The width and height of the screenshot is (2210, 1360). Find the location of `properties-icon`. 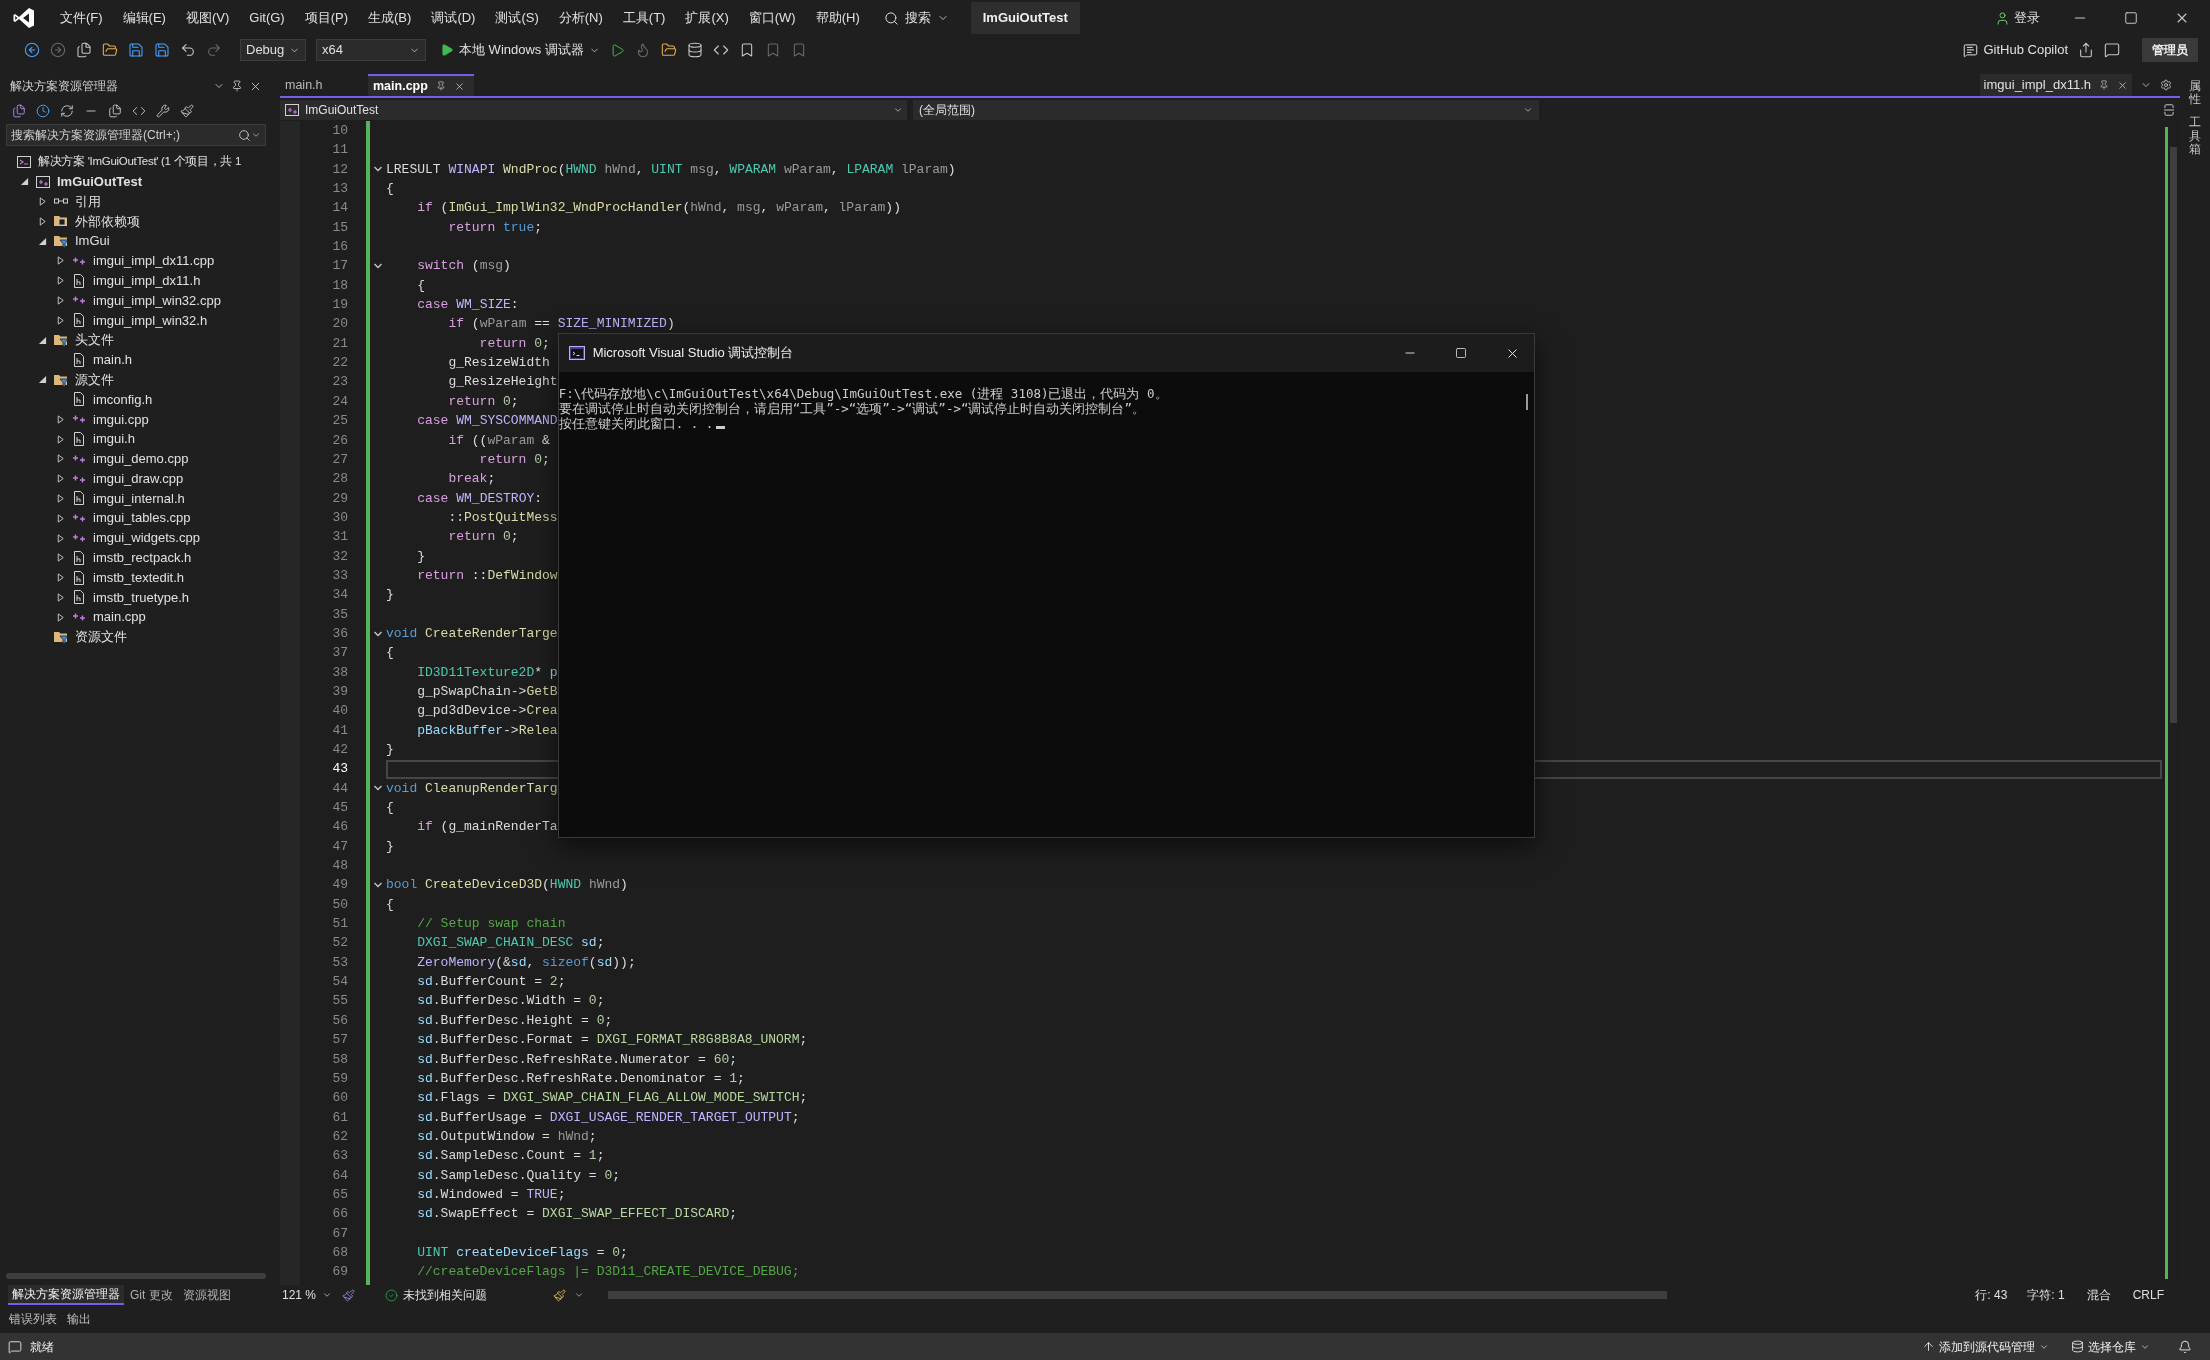

properties-icon is located at coordinates (163, 111).